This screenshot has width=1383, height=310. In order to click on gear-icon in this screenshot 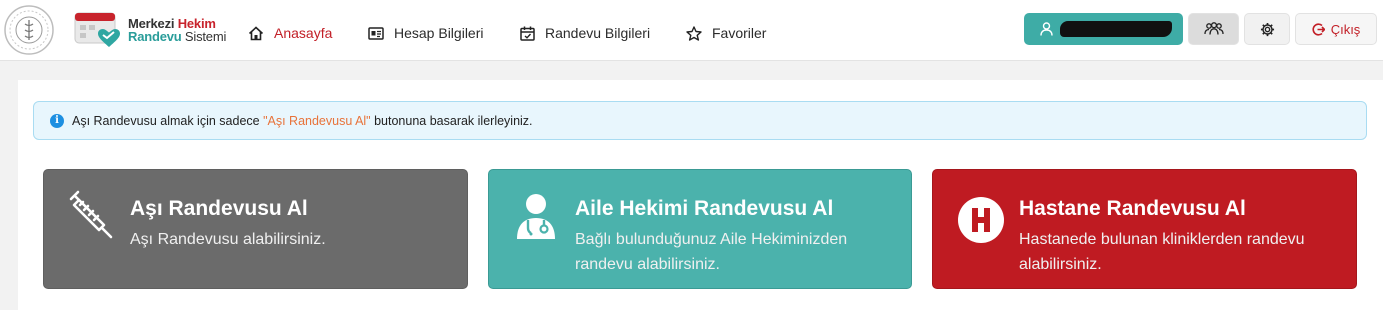, I will do `click(1267, 29)`.